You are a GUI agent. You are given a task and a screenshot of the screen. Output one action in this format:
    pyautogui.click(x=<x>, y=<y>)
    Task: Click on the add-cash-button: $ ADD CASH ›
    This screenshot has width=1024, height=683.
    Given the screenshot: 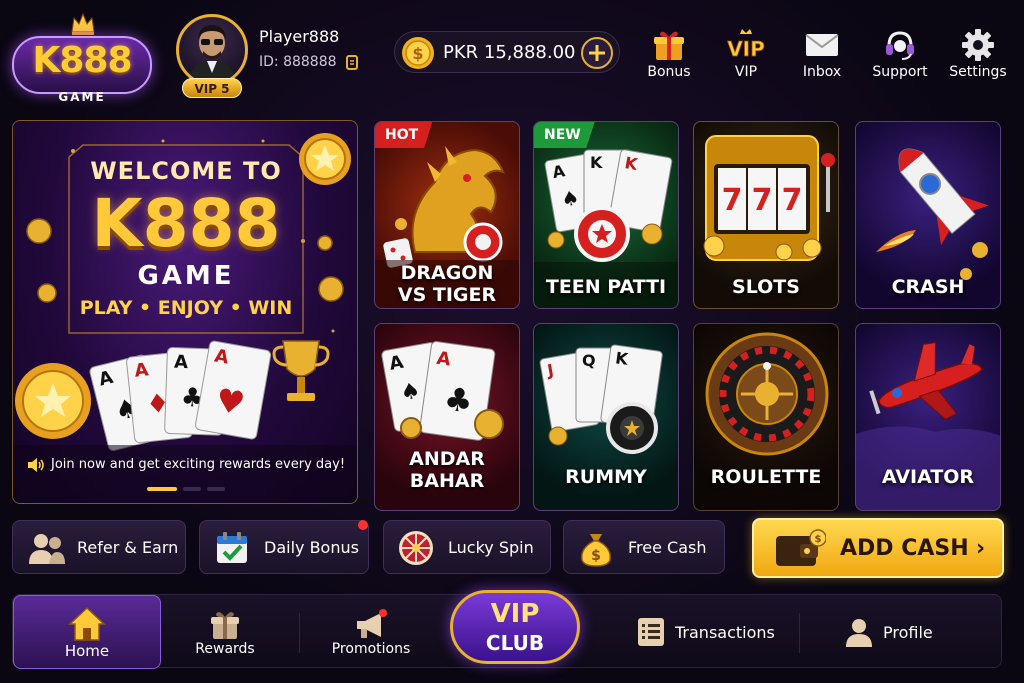 What is the action you would take?
    pyautogui.click(x=878, y=548)
    